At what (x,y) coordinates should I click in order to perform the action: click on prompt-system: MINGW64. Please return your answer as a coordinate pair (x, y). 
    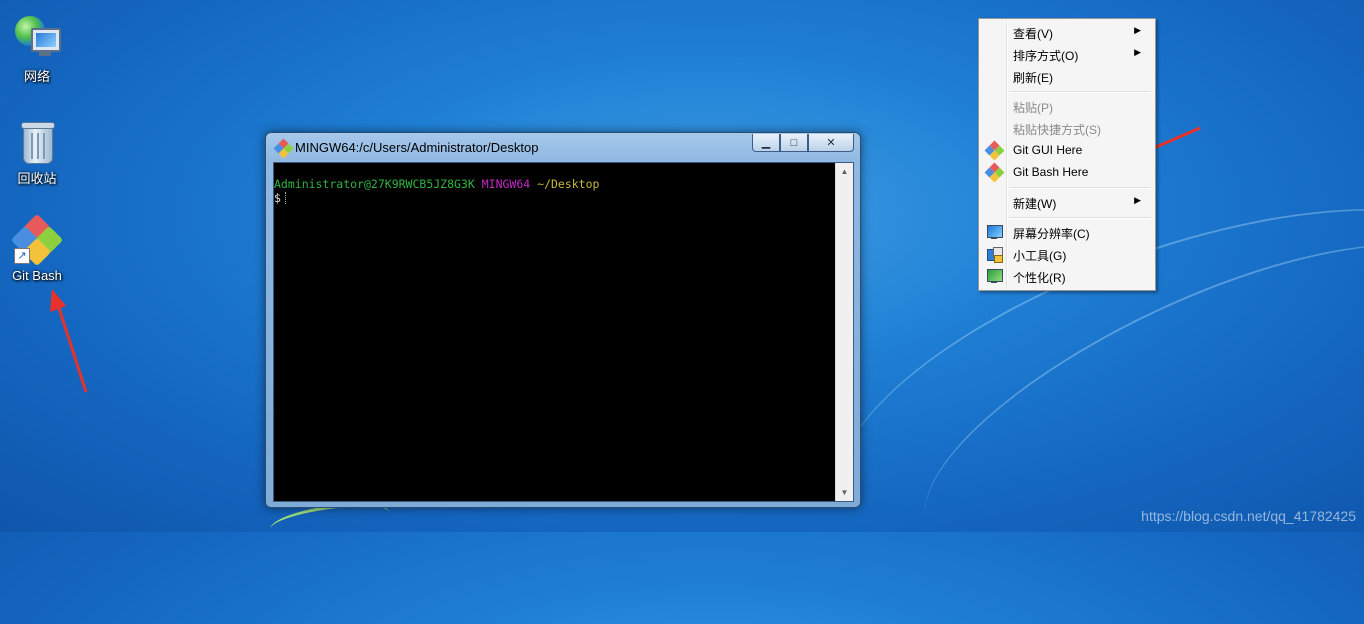
    Looking at the image, I should click on (506, 184).